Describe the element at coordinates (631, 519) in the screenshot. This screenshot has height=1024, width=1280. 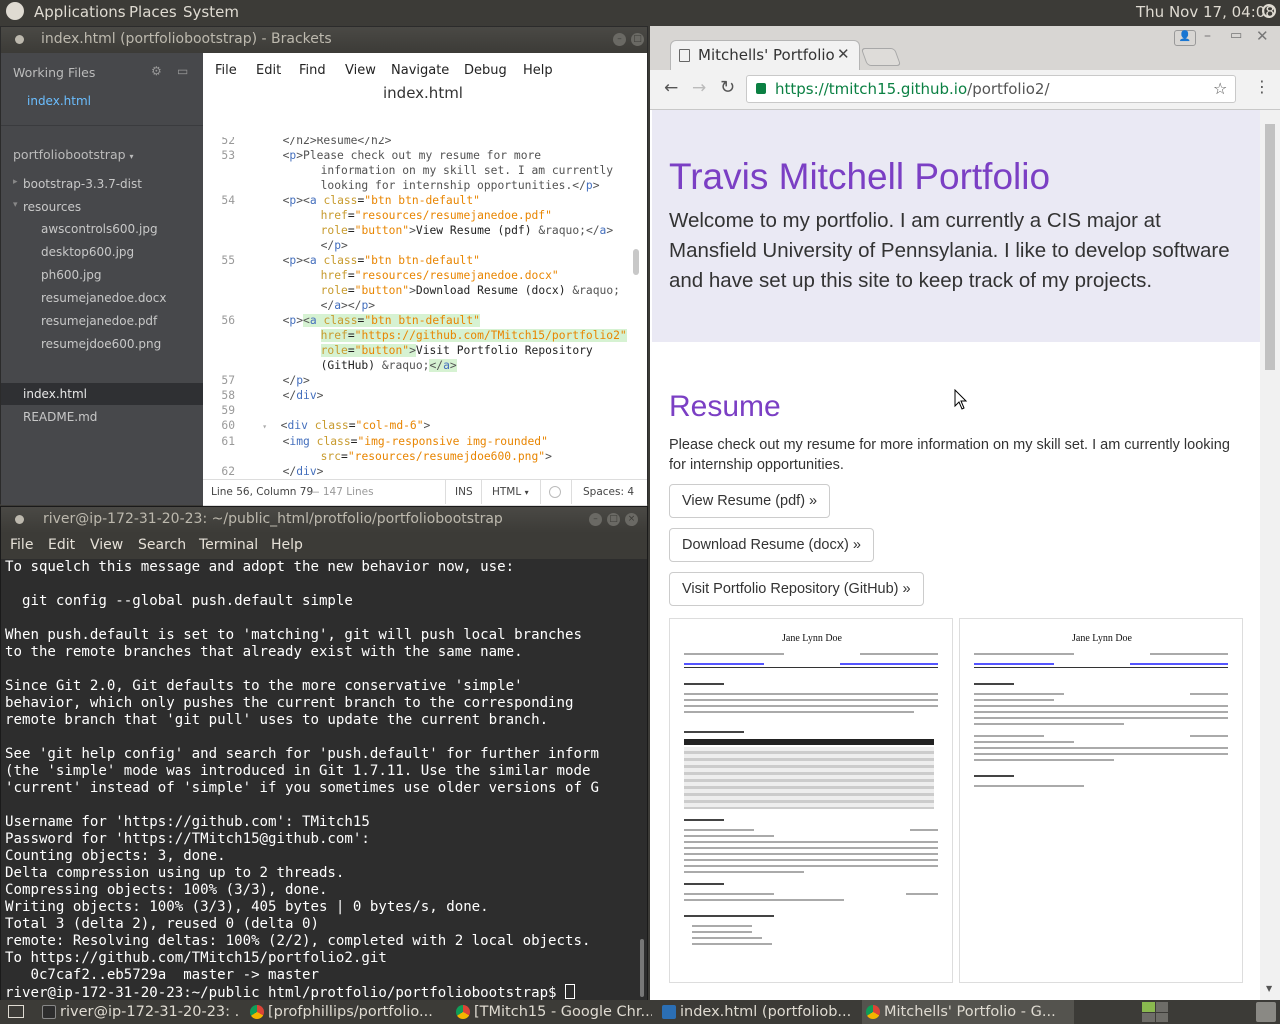
I see `close-icon: ×` at that location.